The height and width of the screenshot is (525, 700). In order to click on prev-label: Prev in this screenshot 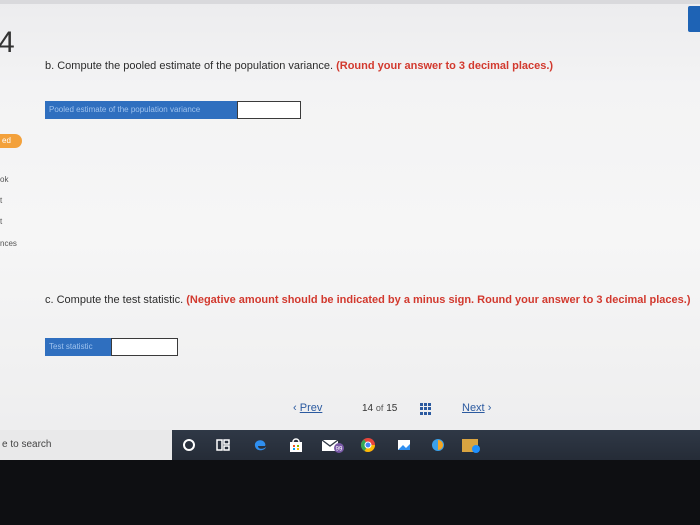, I will do `click(311, 408)`.